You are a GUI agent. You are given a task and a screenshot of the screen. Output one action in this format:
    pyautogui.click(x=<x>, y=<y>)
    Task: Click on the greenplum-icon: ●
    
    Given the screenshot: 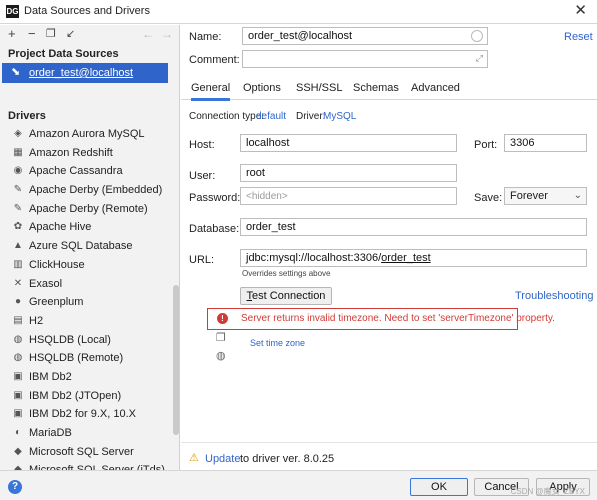 What is the action you would take?
    pyautogui.click(x=18, y=302)
    